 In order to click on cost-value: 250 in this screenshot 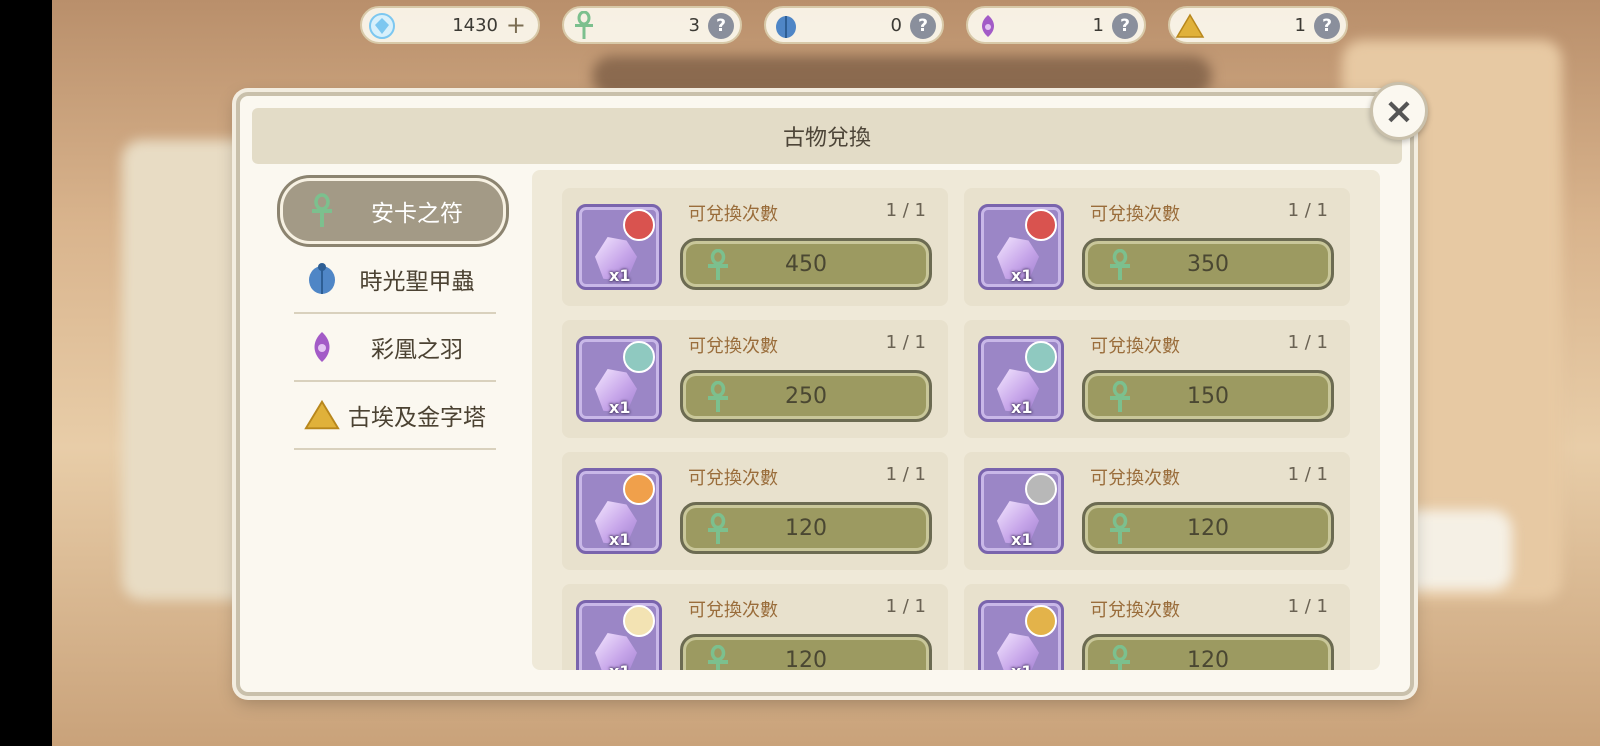, I will do `click(806, 396)`.